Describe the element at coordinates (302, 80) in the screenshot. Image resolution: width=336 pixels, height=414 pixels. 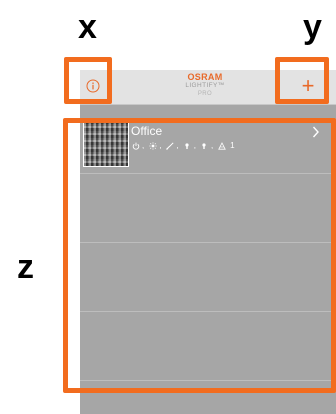
I see `annotation-box-y` at that location.